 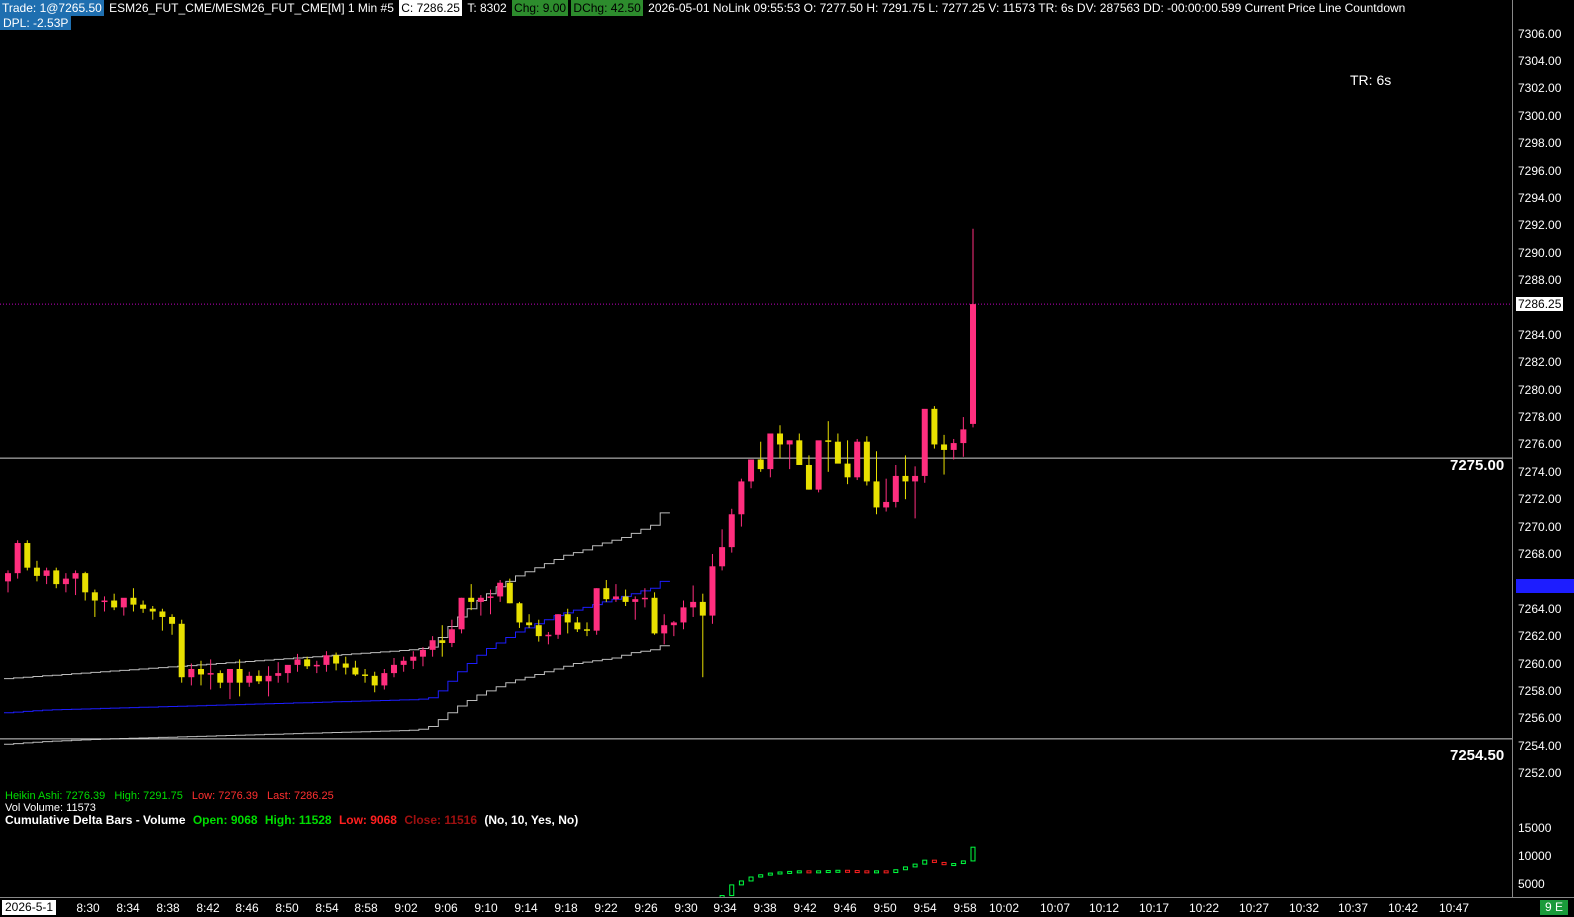 What do you see at coordinates (1353, 908) in the screenshot?
I see `time-tick-label: 10:37` at bounding box center [1353, 908].